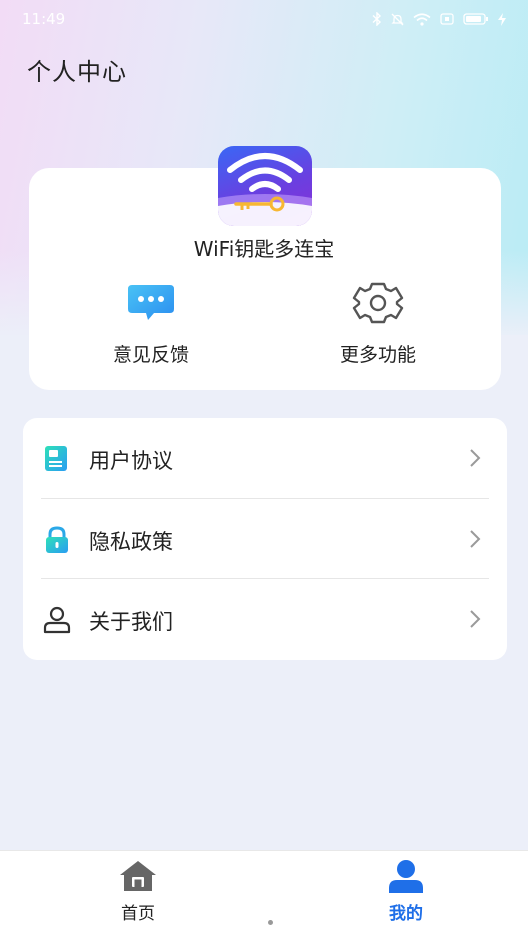  I want to click on charging-icon, so click(502, 19).